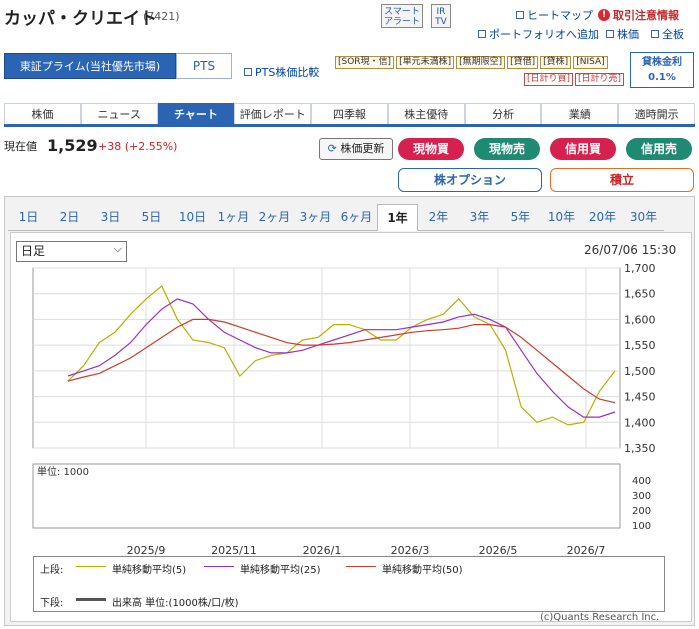 Image resolution: width=699 pixels, height=629 pixels. What do you see at coordinates (657, 113) in the screenshot?
I see `tab-disclosure: 適時開示` at bounding box center [657, 113].